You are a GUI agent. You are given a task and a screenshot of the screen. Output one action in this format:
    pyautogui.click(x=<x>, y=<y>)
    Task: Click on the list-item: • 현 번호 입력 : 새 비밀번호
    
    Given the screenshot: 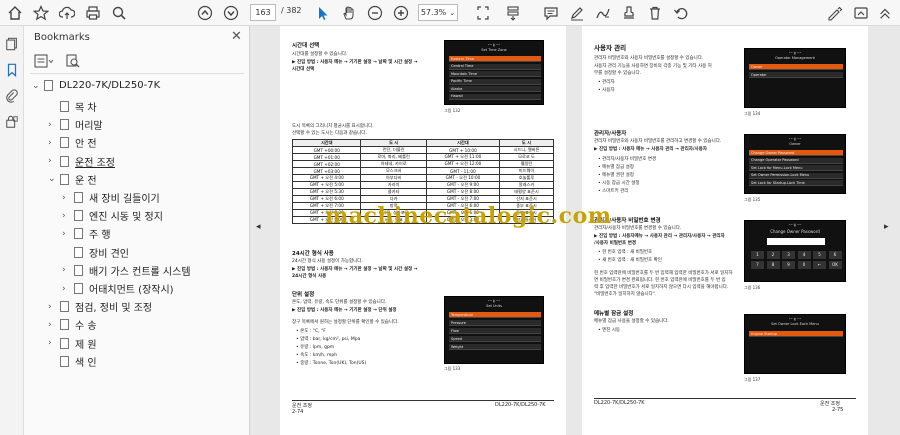 What is the action you would take?
    pyautogui.click(x=625, y=252)
    